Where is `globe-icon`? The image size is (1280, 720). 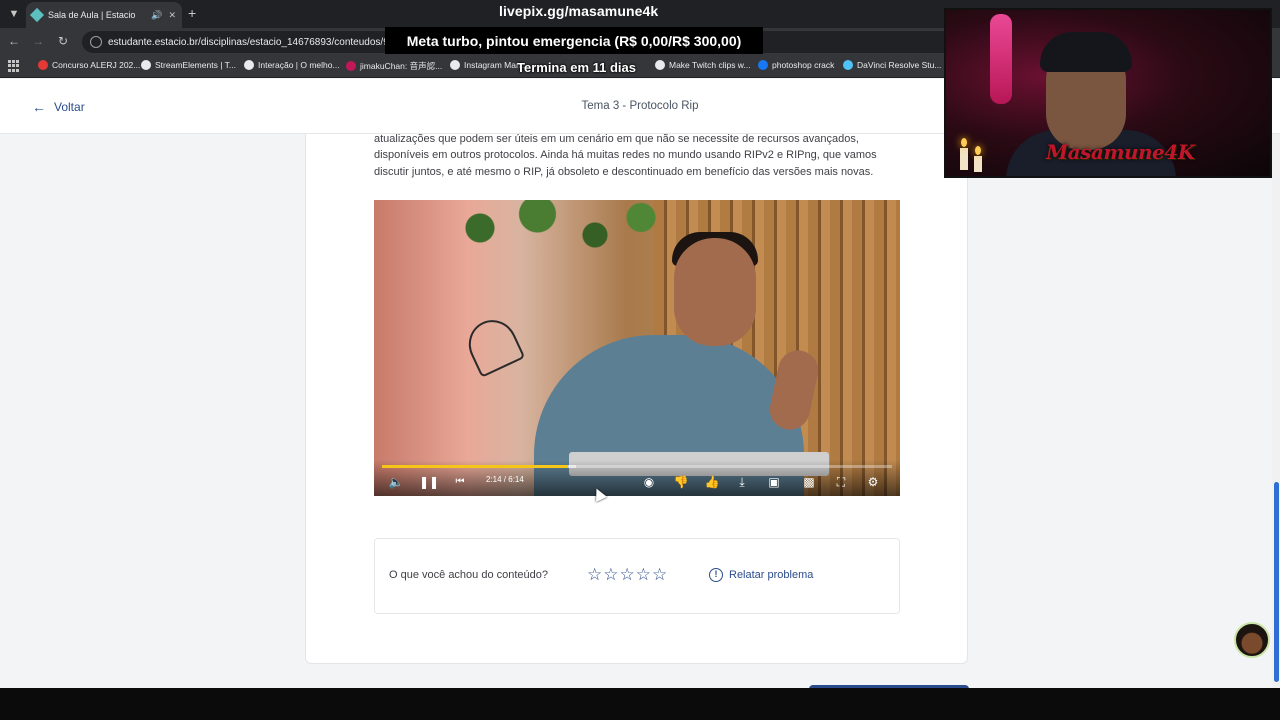 globe-icon is located at coordinates (455, 65).